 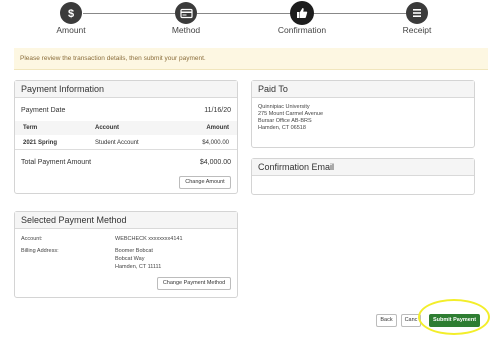 What do you see at coordinates (417, 30) in the screenshot?
I see `step-label: Receipt` at bounding box center [417, 30].